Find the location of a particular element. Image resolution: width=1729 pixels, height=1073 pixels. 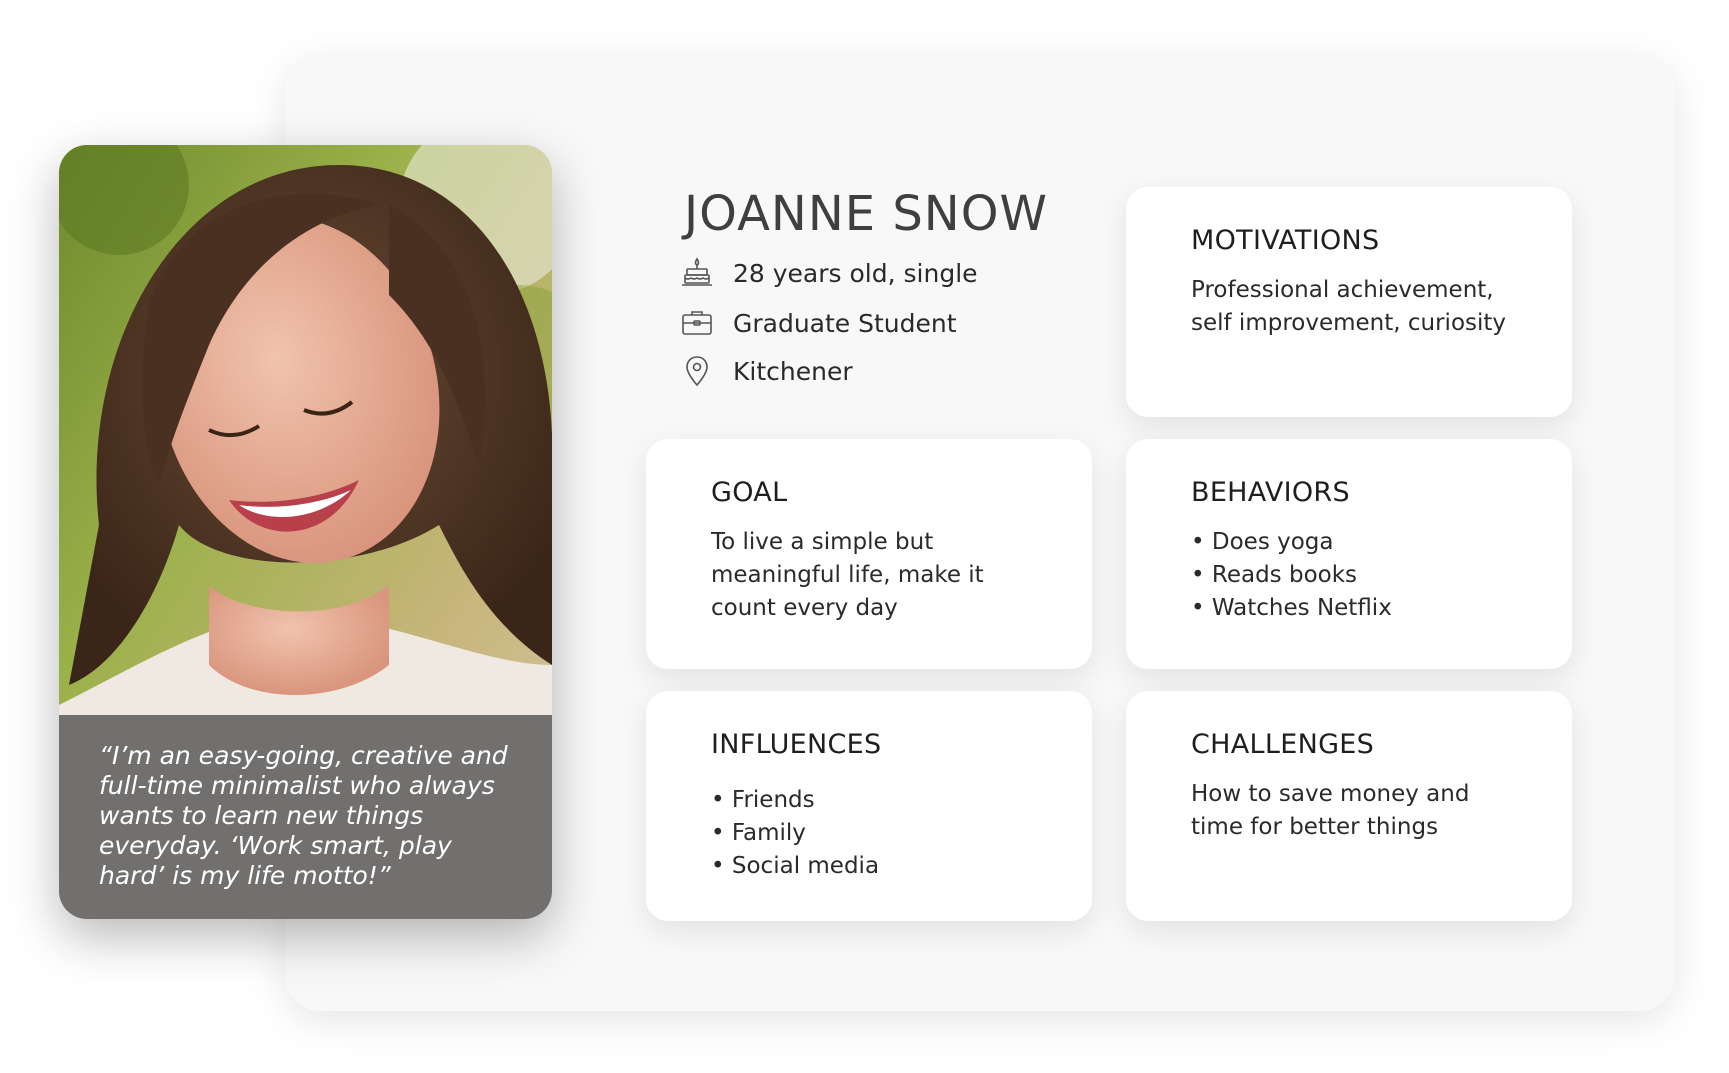

persona-name: JOANNE SNOW is located at coordinates (866, 214).